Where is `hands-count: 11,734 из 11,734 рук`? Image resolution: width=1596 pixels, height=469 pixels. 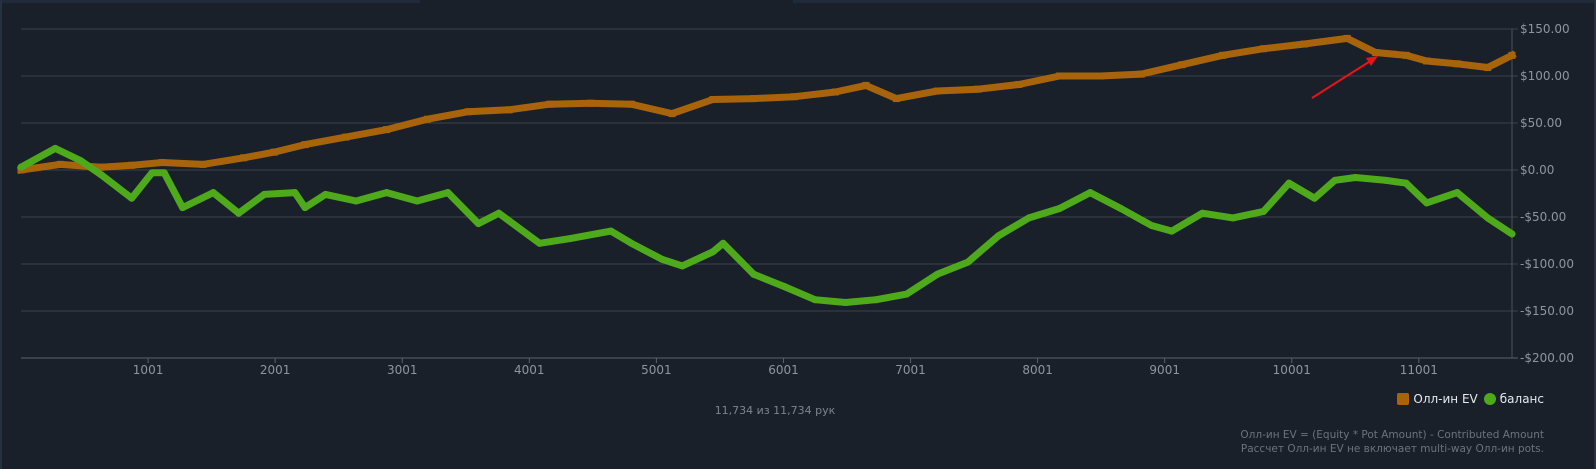 hands-count: 11,734 из 11,734 рук is located at coordinates (775, 410).